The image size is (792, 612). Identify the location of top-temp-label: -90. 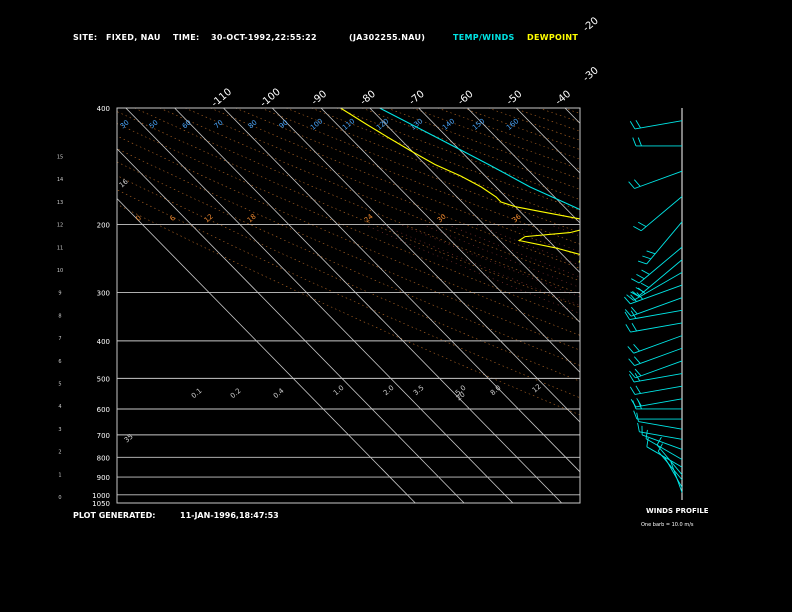
(320, 98).